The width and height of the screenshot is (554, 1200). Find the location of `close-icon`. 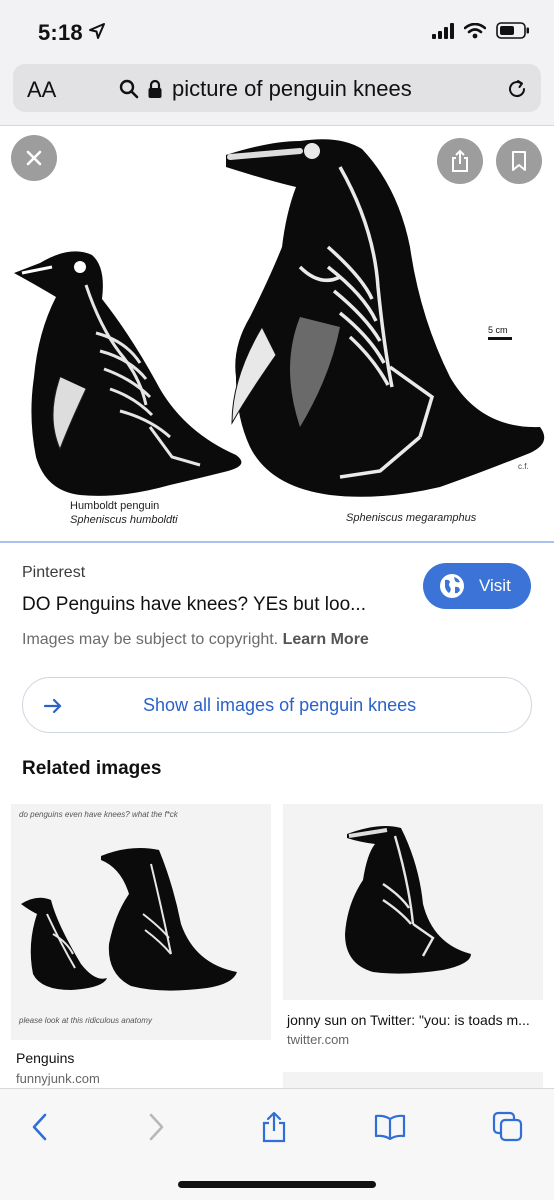

close-icon is located at coordinates (34, 158).